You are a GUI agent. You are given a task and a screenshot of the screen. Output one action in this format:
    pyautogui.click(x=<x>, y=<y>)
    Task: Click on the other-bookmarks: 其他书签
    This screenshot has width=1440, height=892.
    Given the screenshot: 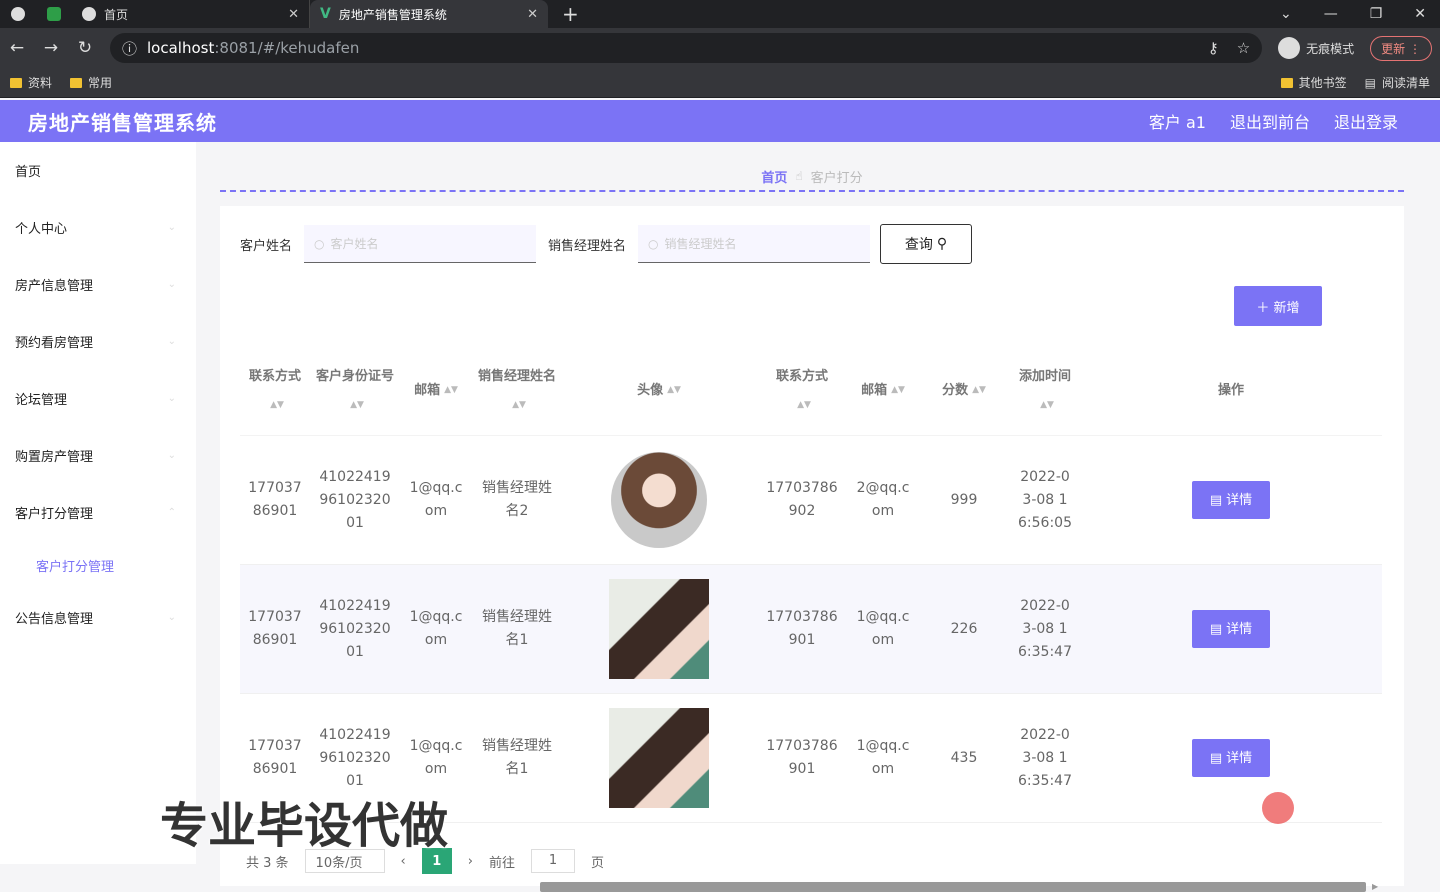 What is the action you would take?
    pyautogui.click(x=1313, y=82)
    